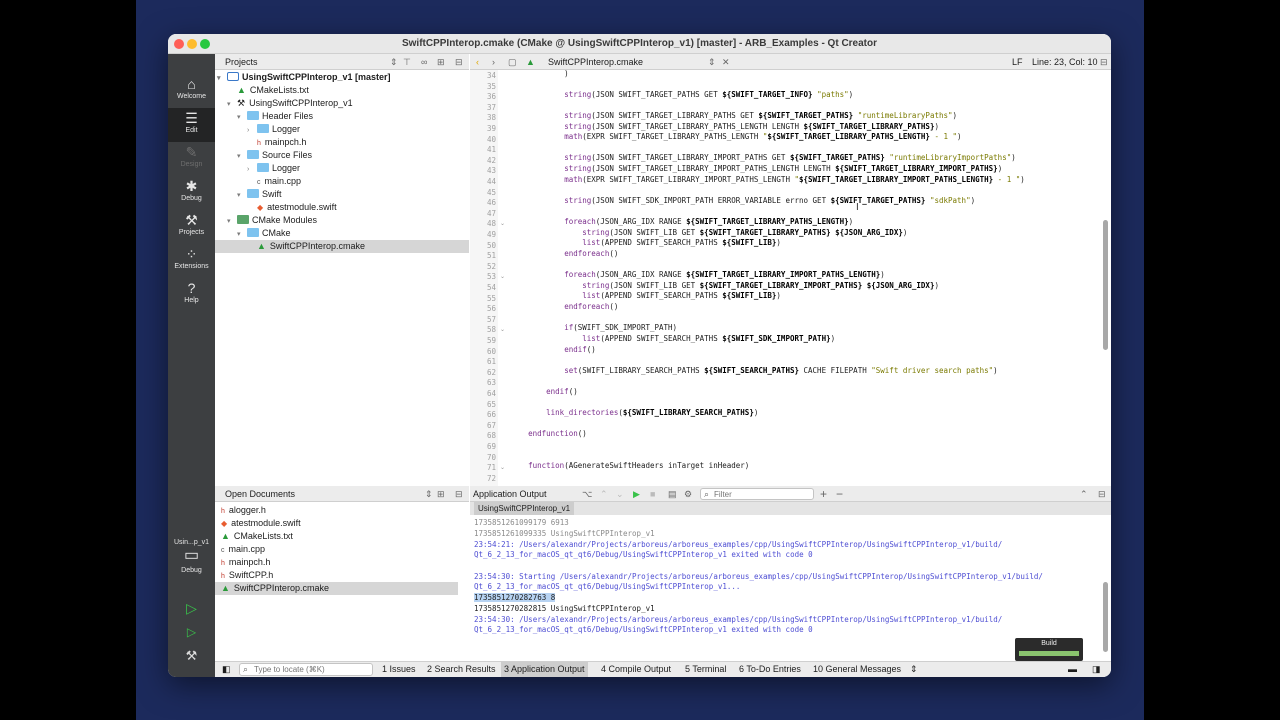 The height and width of the screenshot is (720, 1280). What do you see at coordinates (636, 669) in the screenshot?
I see `tab-compile-output: 4 Compile Output` at bounding box center [636, 669].